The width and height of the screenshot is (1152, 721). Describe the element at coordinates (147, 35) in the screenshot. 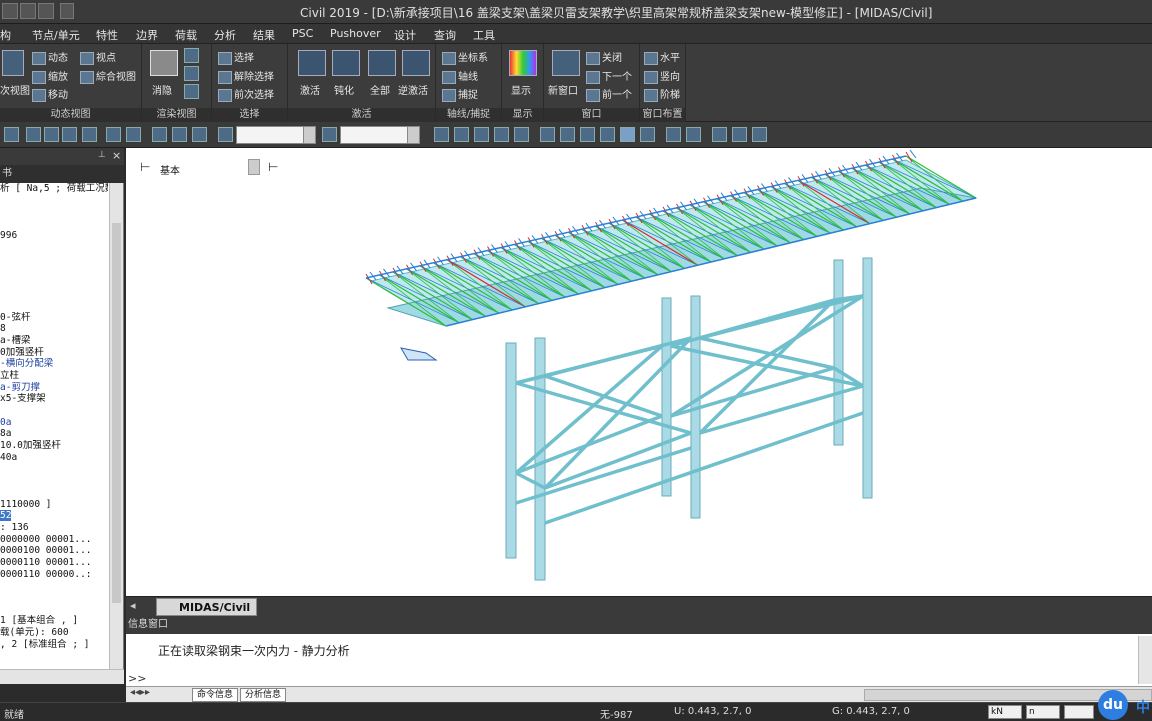

I see `menu-item-boundary: 边界` at that location.